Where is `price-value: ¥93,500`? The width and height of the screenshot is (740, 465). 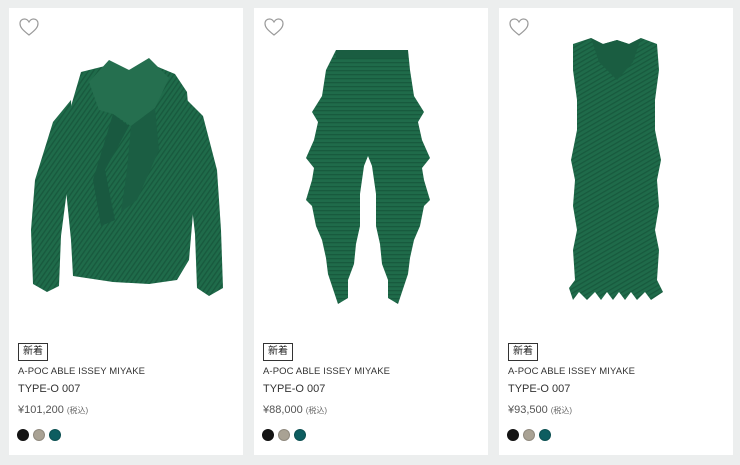 price-value: ¥93,500 is located at coordinates (528, 410).